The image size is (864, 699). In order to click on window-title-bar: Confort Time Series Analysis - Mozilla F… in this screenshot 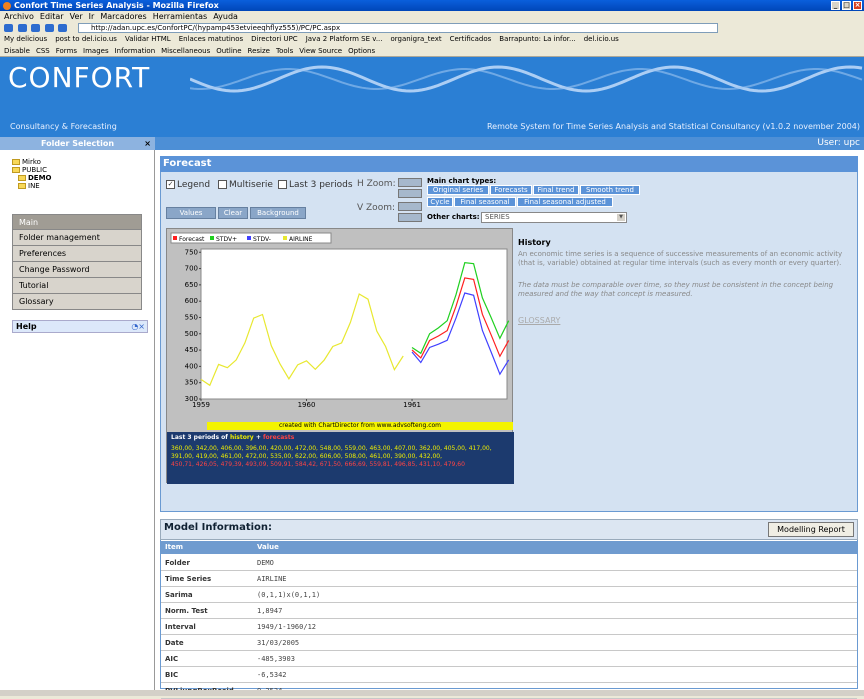, I will do `click(432, 5)`.